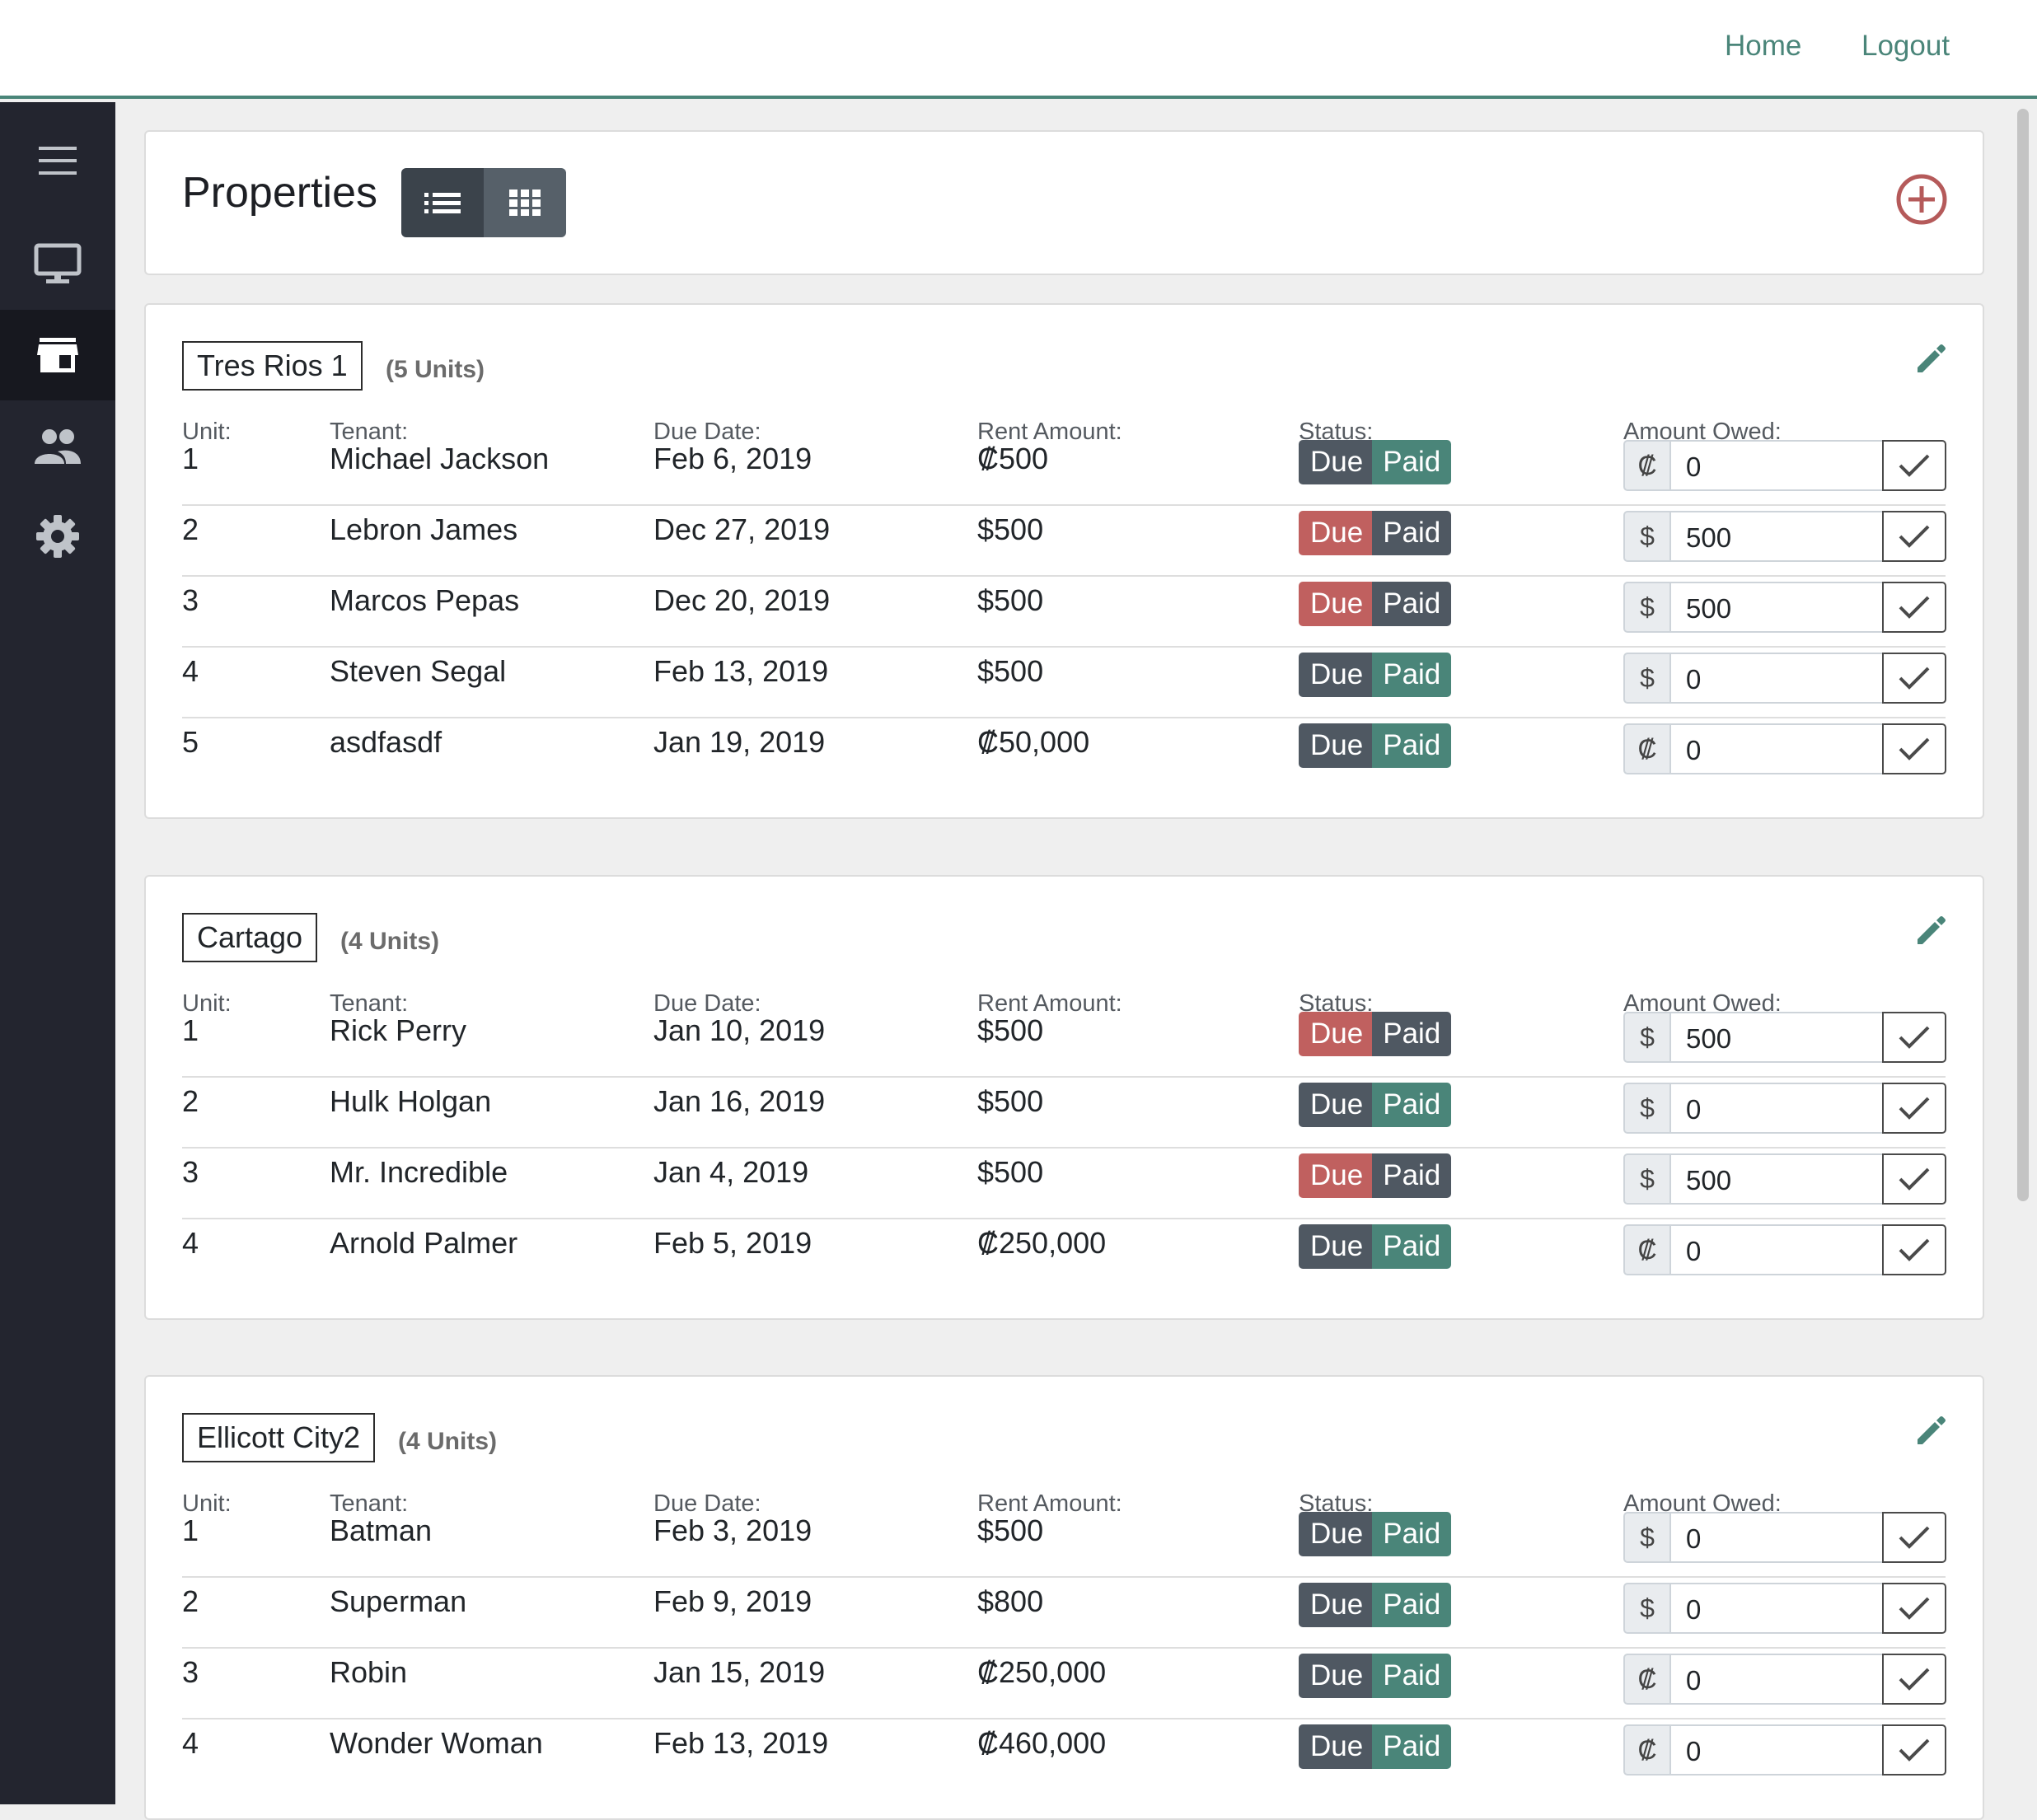 Image resolution: width=2037 pixels, height=1820 pixels. Describe the element at coordinates (2023, 655) in the screenshot. I see `page-scrollbar` at that location.